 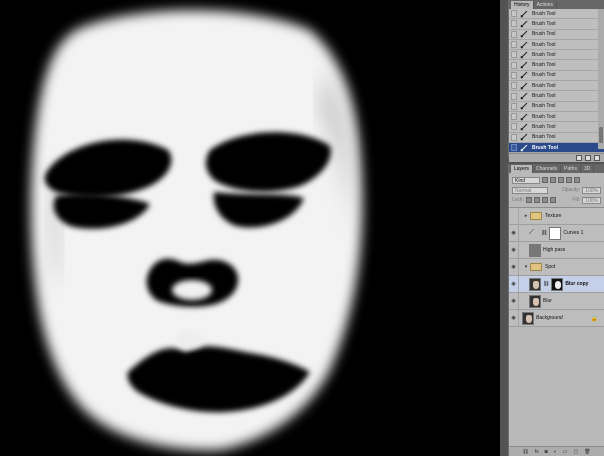 I want to click on tab-actions: Actions, so click(x=545, y=5).